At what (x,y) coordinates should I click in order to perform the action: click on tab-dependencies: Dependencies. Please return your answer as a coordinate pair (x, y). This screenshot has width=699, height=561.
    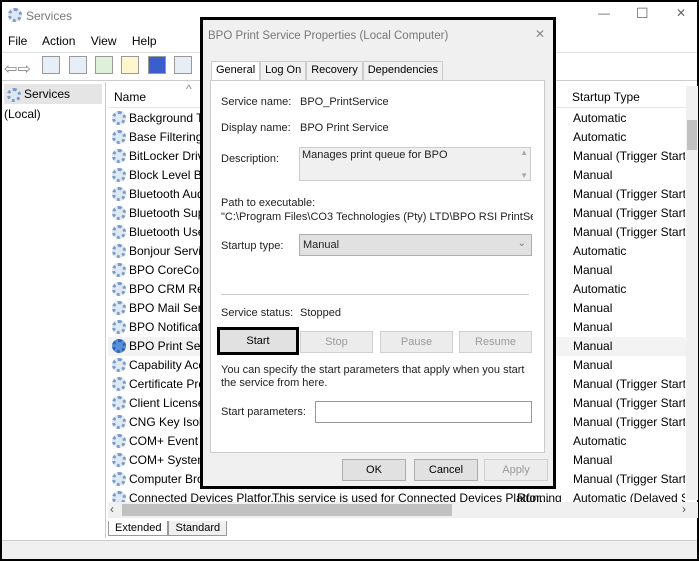
    Looking at the image, I should click on (403, 71).